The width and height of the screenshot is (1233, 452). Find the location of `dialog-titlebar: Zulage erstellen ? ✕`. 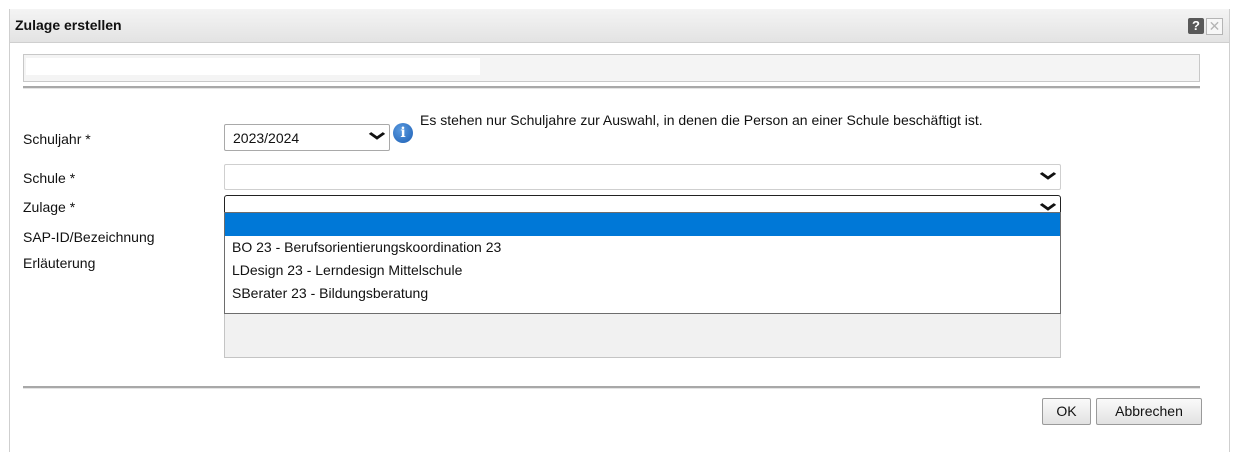

dialog-titlebar: Zulage erstellen ? ✕ is located at coordinates (619, 26).